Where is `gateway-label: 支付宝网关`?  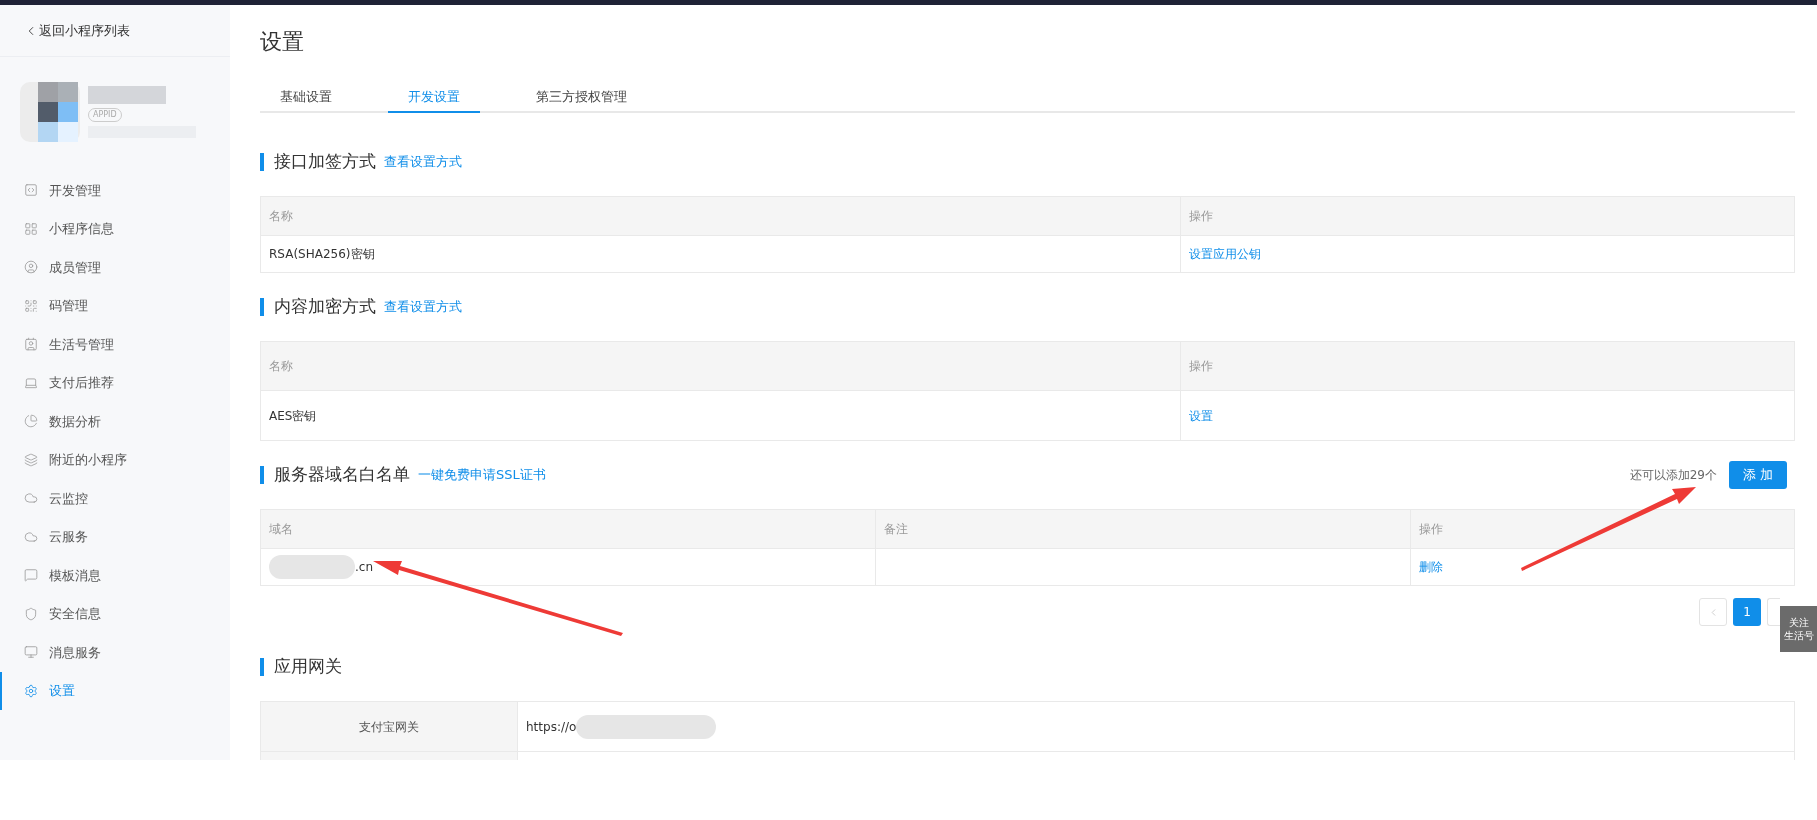
gateway-label: 支付宝网关 is located at coordinates (389, 727).